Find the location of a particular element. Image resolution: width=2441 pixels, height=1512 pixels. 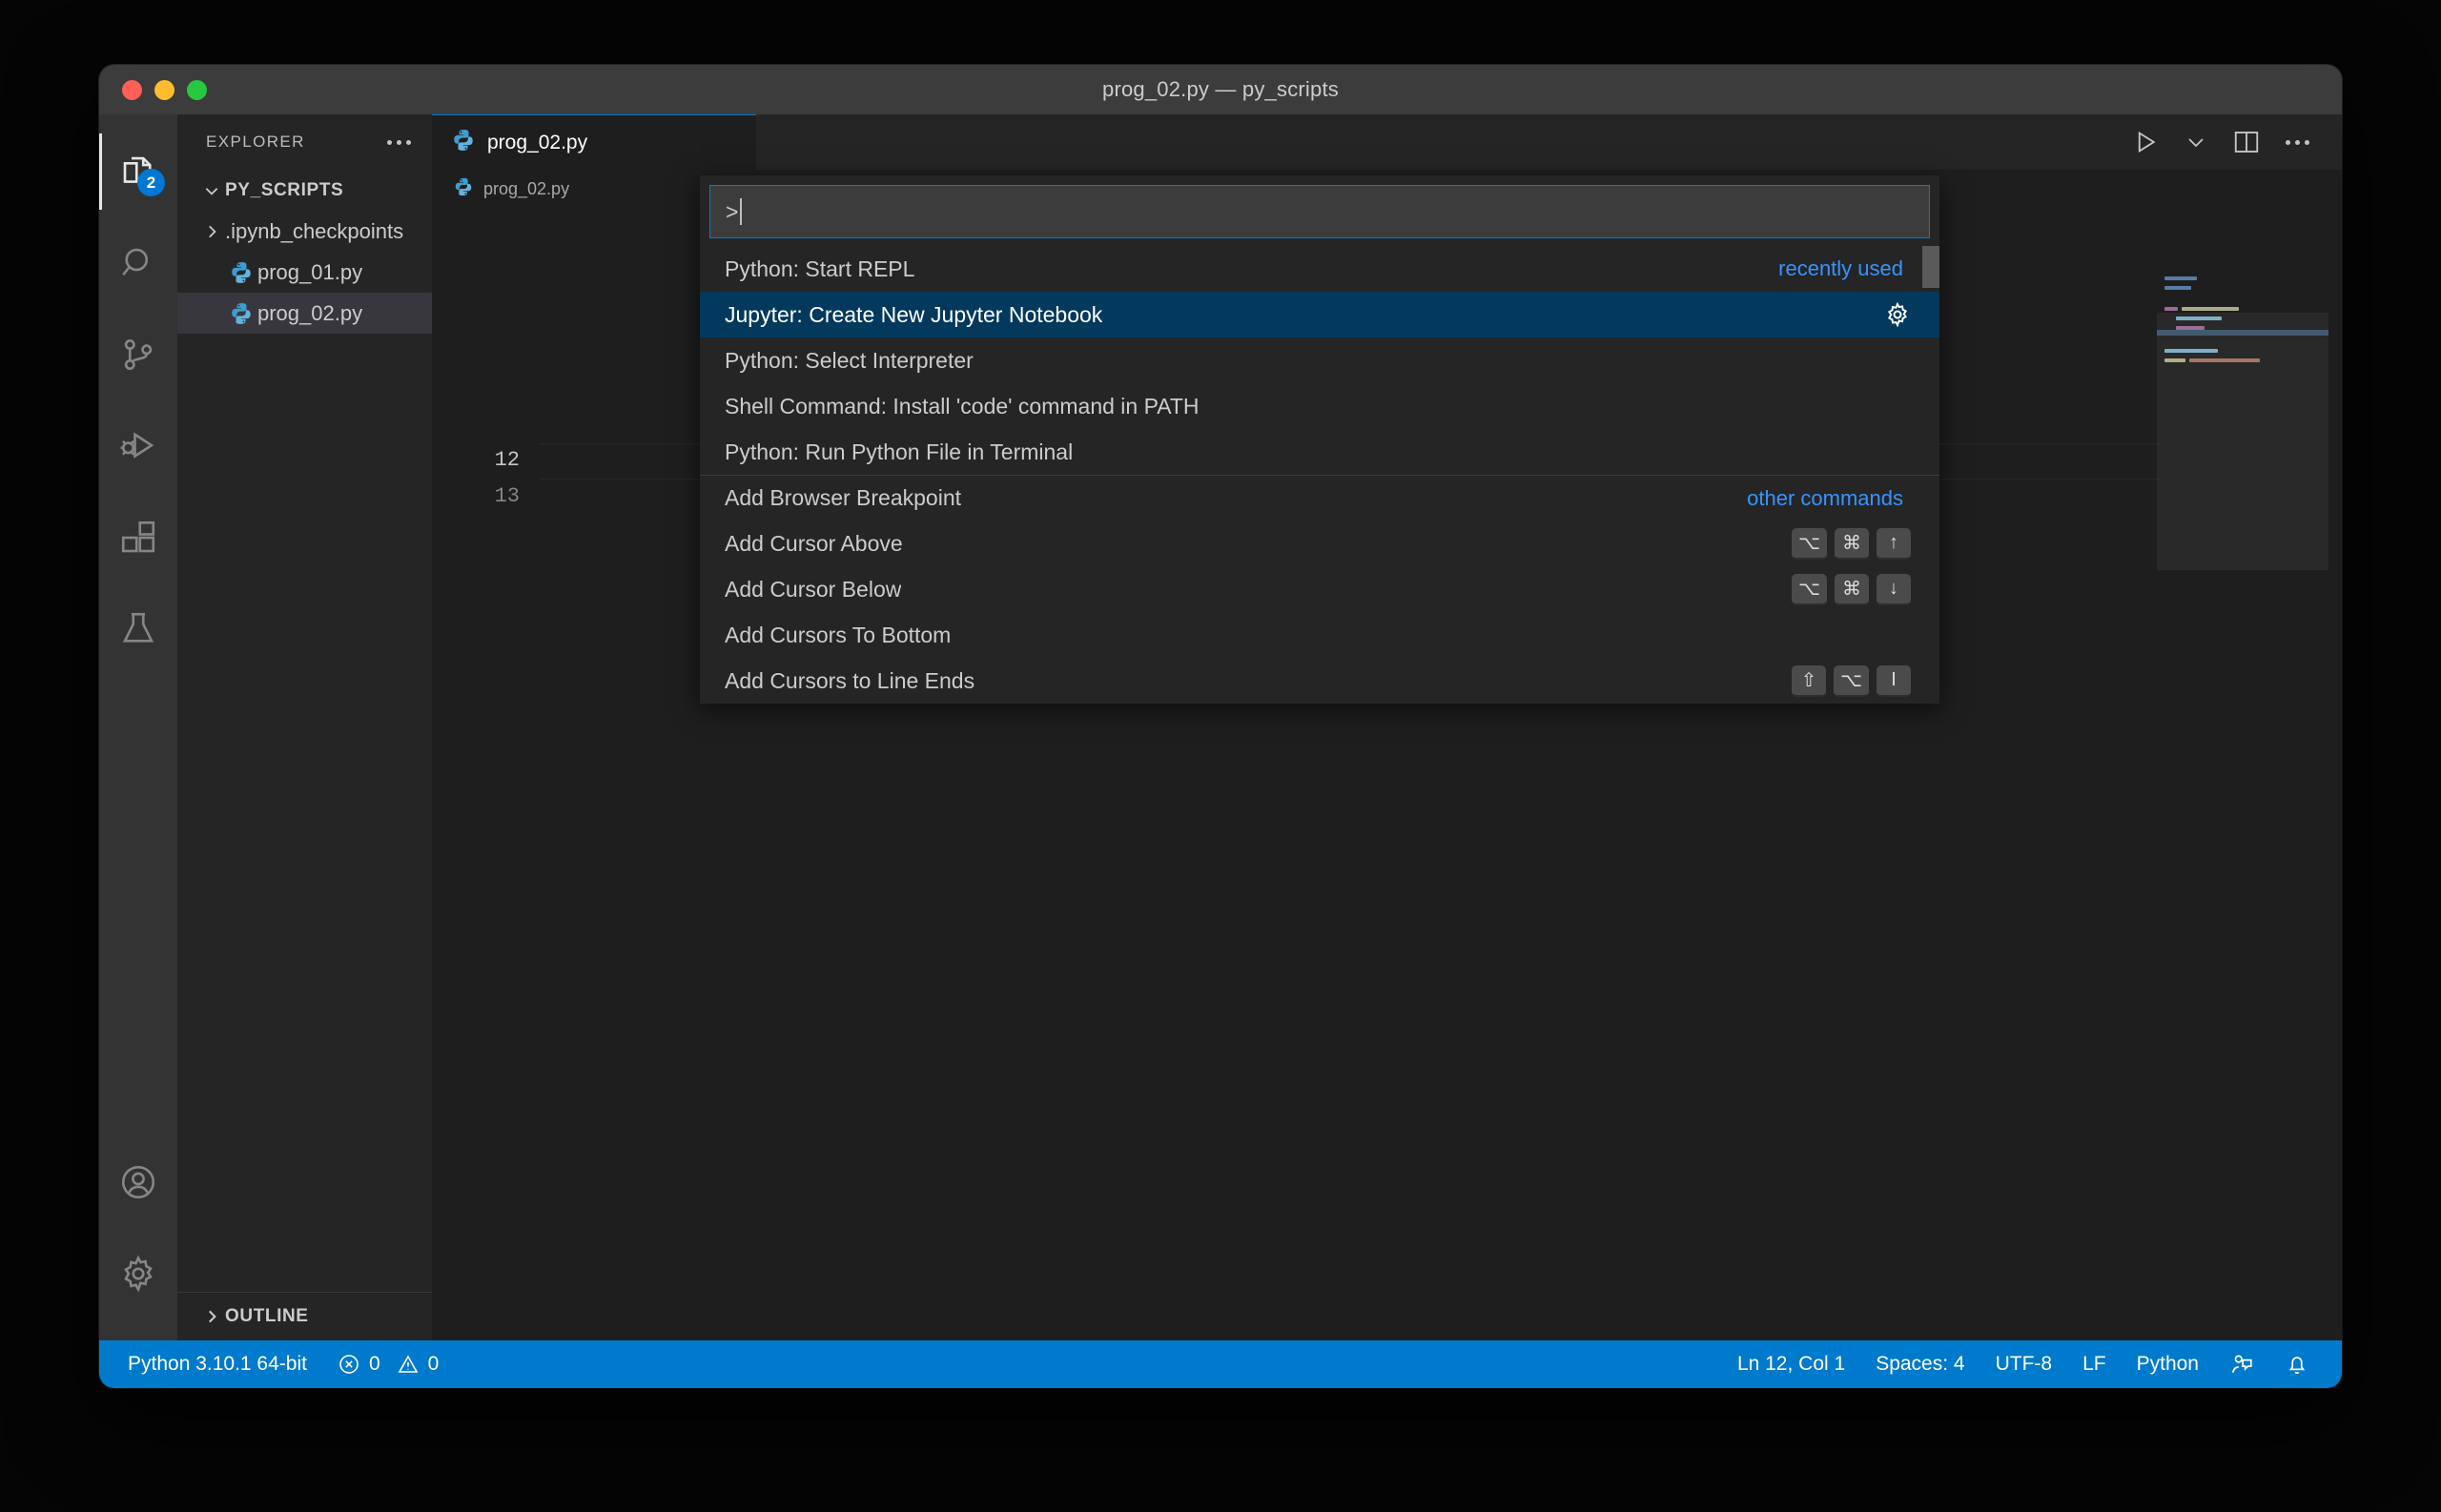

run-options-button is located at coordinates (2196, 142).